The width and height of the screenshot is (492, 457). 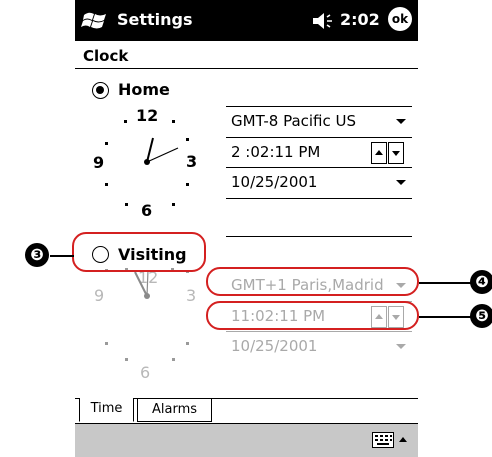 What do you see at coordinates (246, 20) in the screenshot?
I see `title-bar: Settings 2:02 ok` at bounding box center [246, 20].